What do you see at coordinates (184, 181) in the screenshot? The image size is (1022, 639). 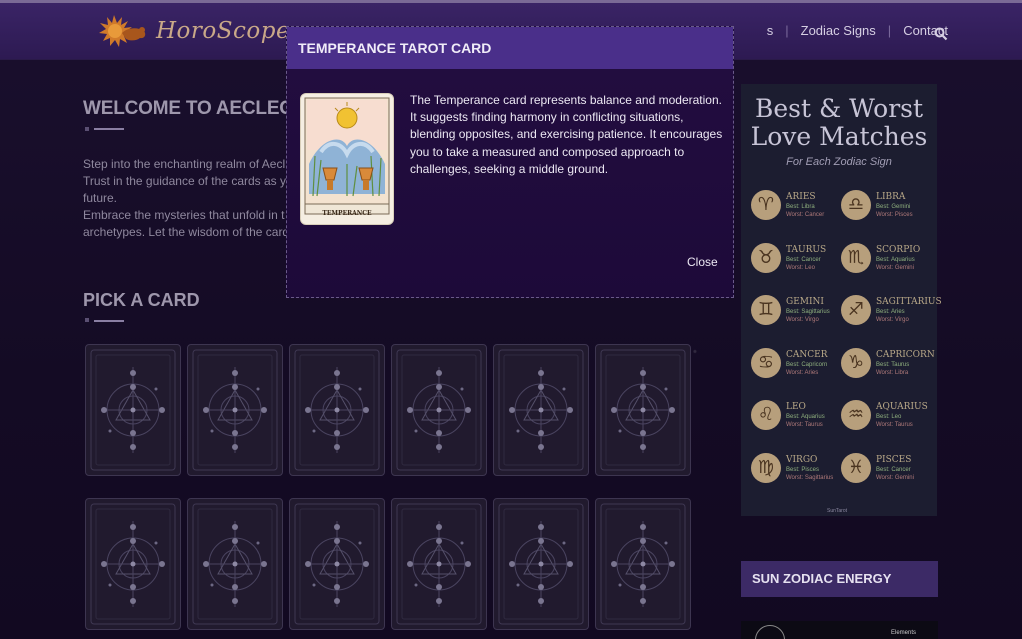 I see `intro-line: Trust in the guidance of the cards as y` at bounding box center [184, 181].